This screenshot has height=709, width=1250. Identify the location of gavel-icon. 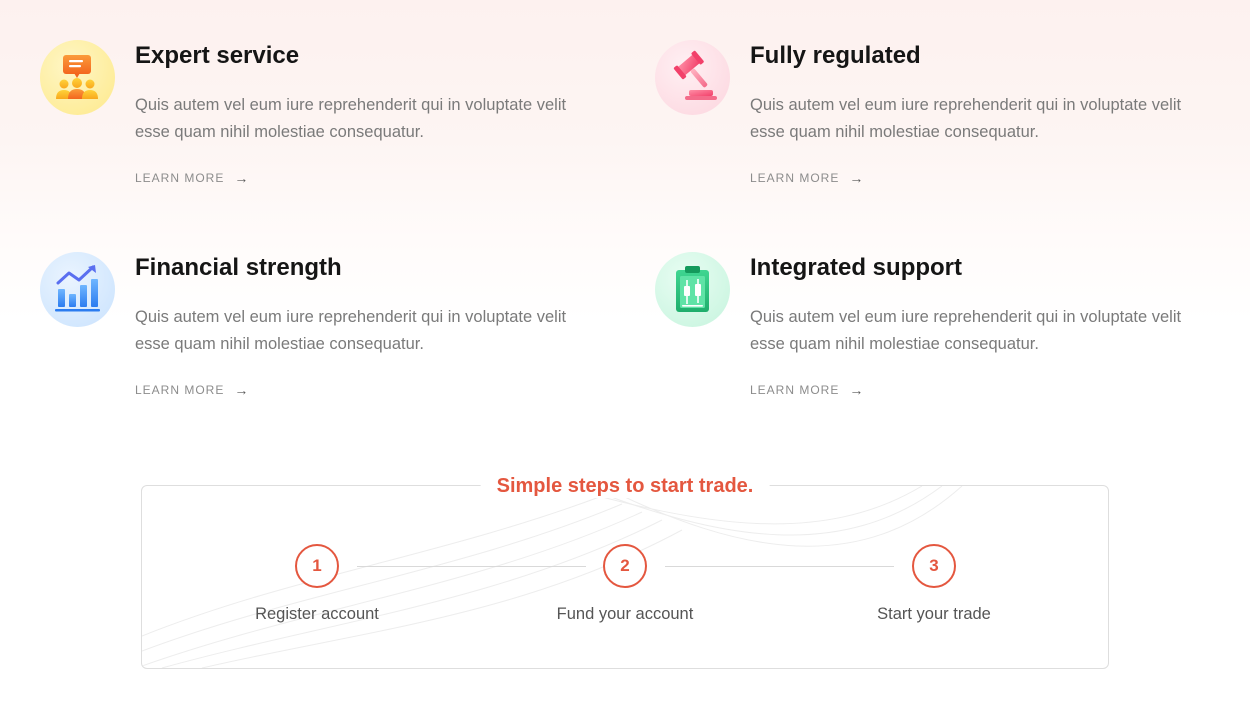
(692, 77).